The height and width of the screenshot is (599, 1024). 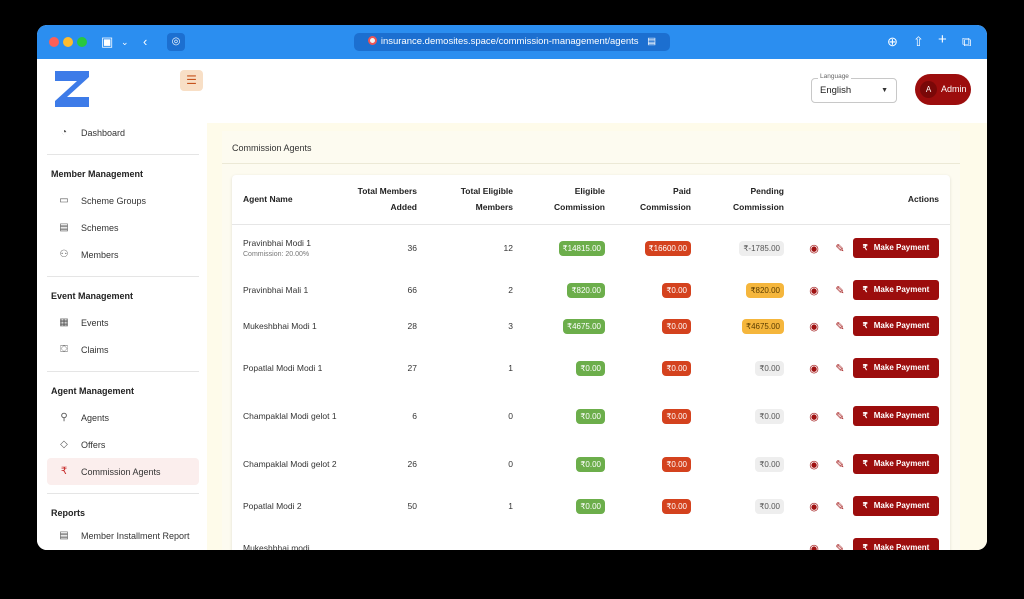 What do you see at coordinates (387, 191) in the screenshot?
I see `header-text: Total Members` at bounding box center [387, 191].